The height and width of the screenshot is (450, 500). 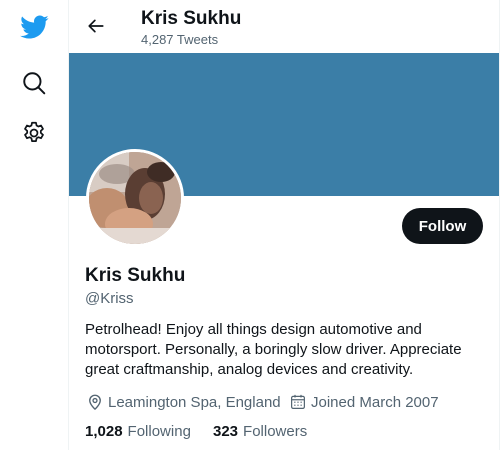 I want to click on following-label: Following, so click(x=159, y=431).